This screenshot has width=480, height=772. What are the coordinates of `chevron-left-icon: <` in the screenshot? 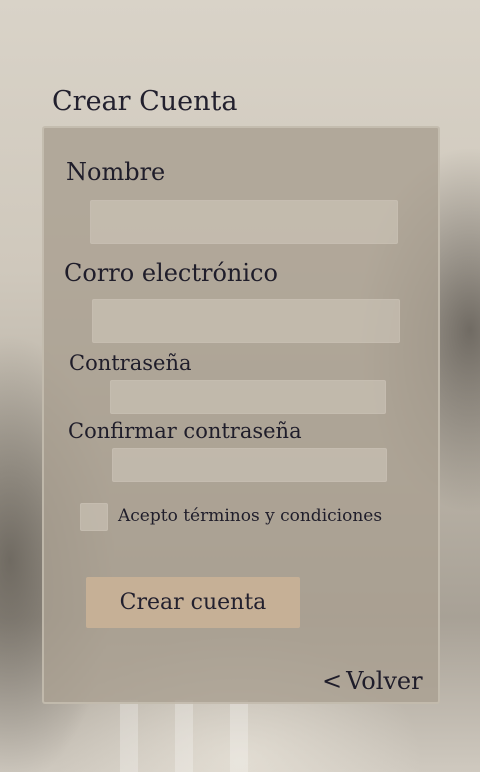 It's located at (332, 681).